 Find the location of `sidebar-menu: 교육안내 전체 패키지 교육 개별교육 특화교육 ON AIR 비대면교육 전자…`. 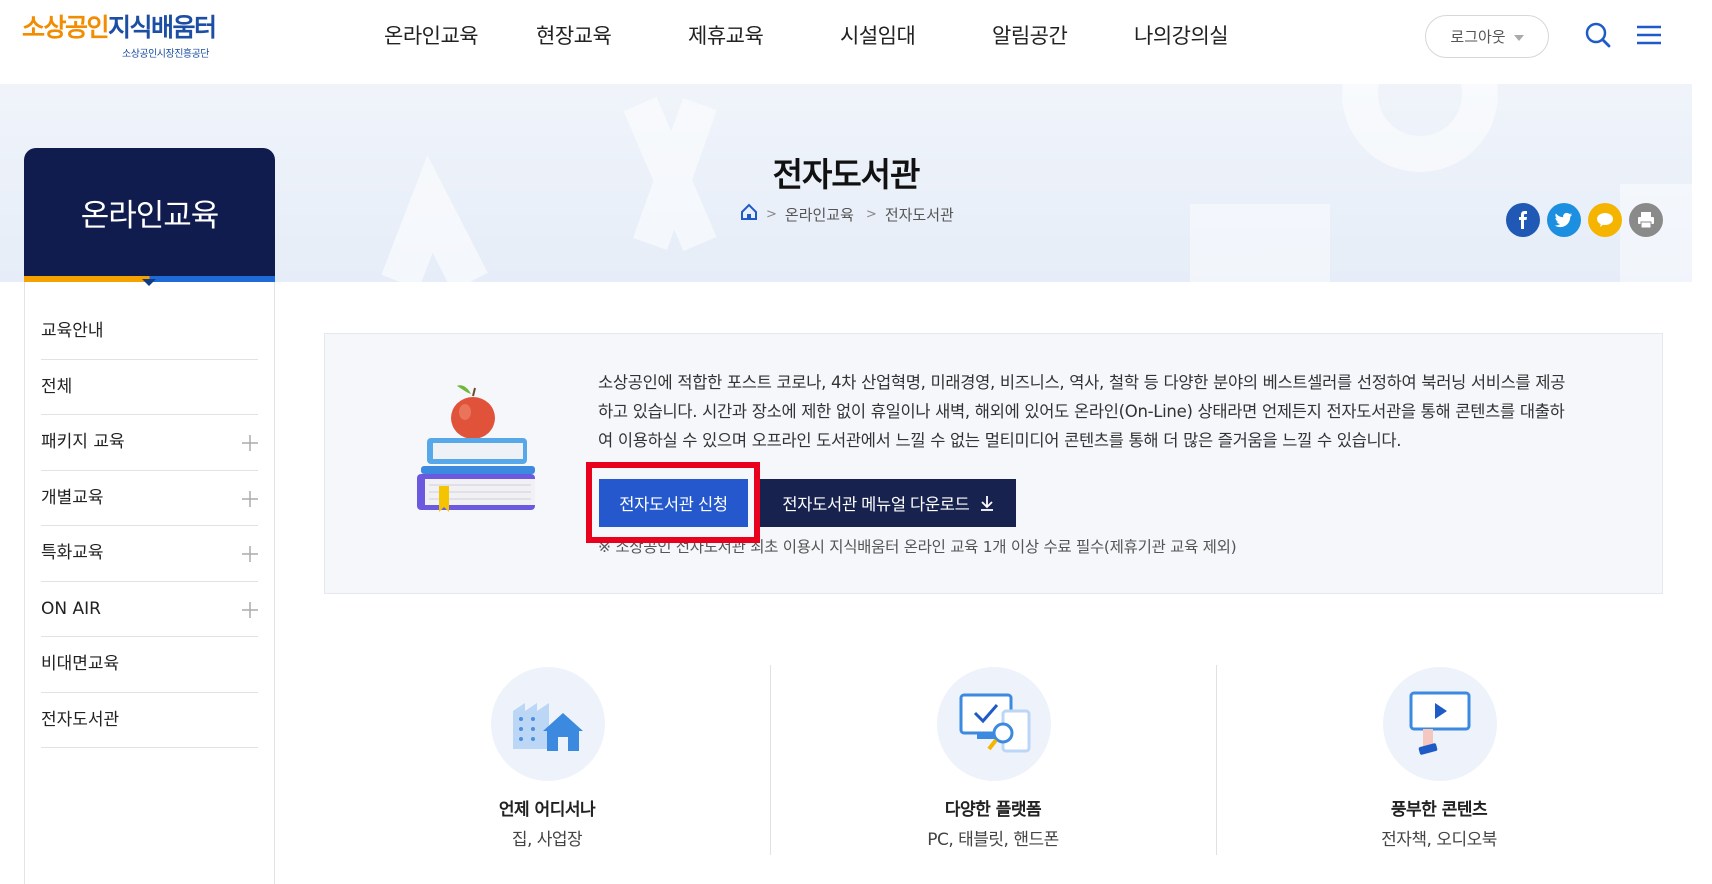

sidebar-menu: 교육안내 전체 패키지 교육 개별교육 특화교육 ON AIR 비대면교육 전자… is located at coordinates (149, 526).